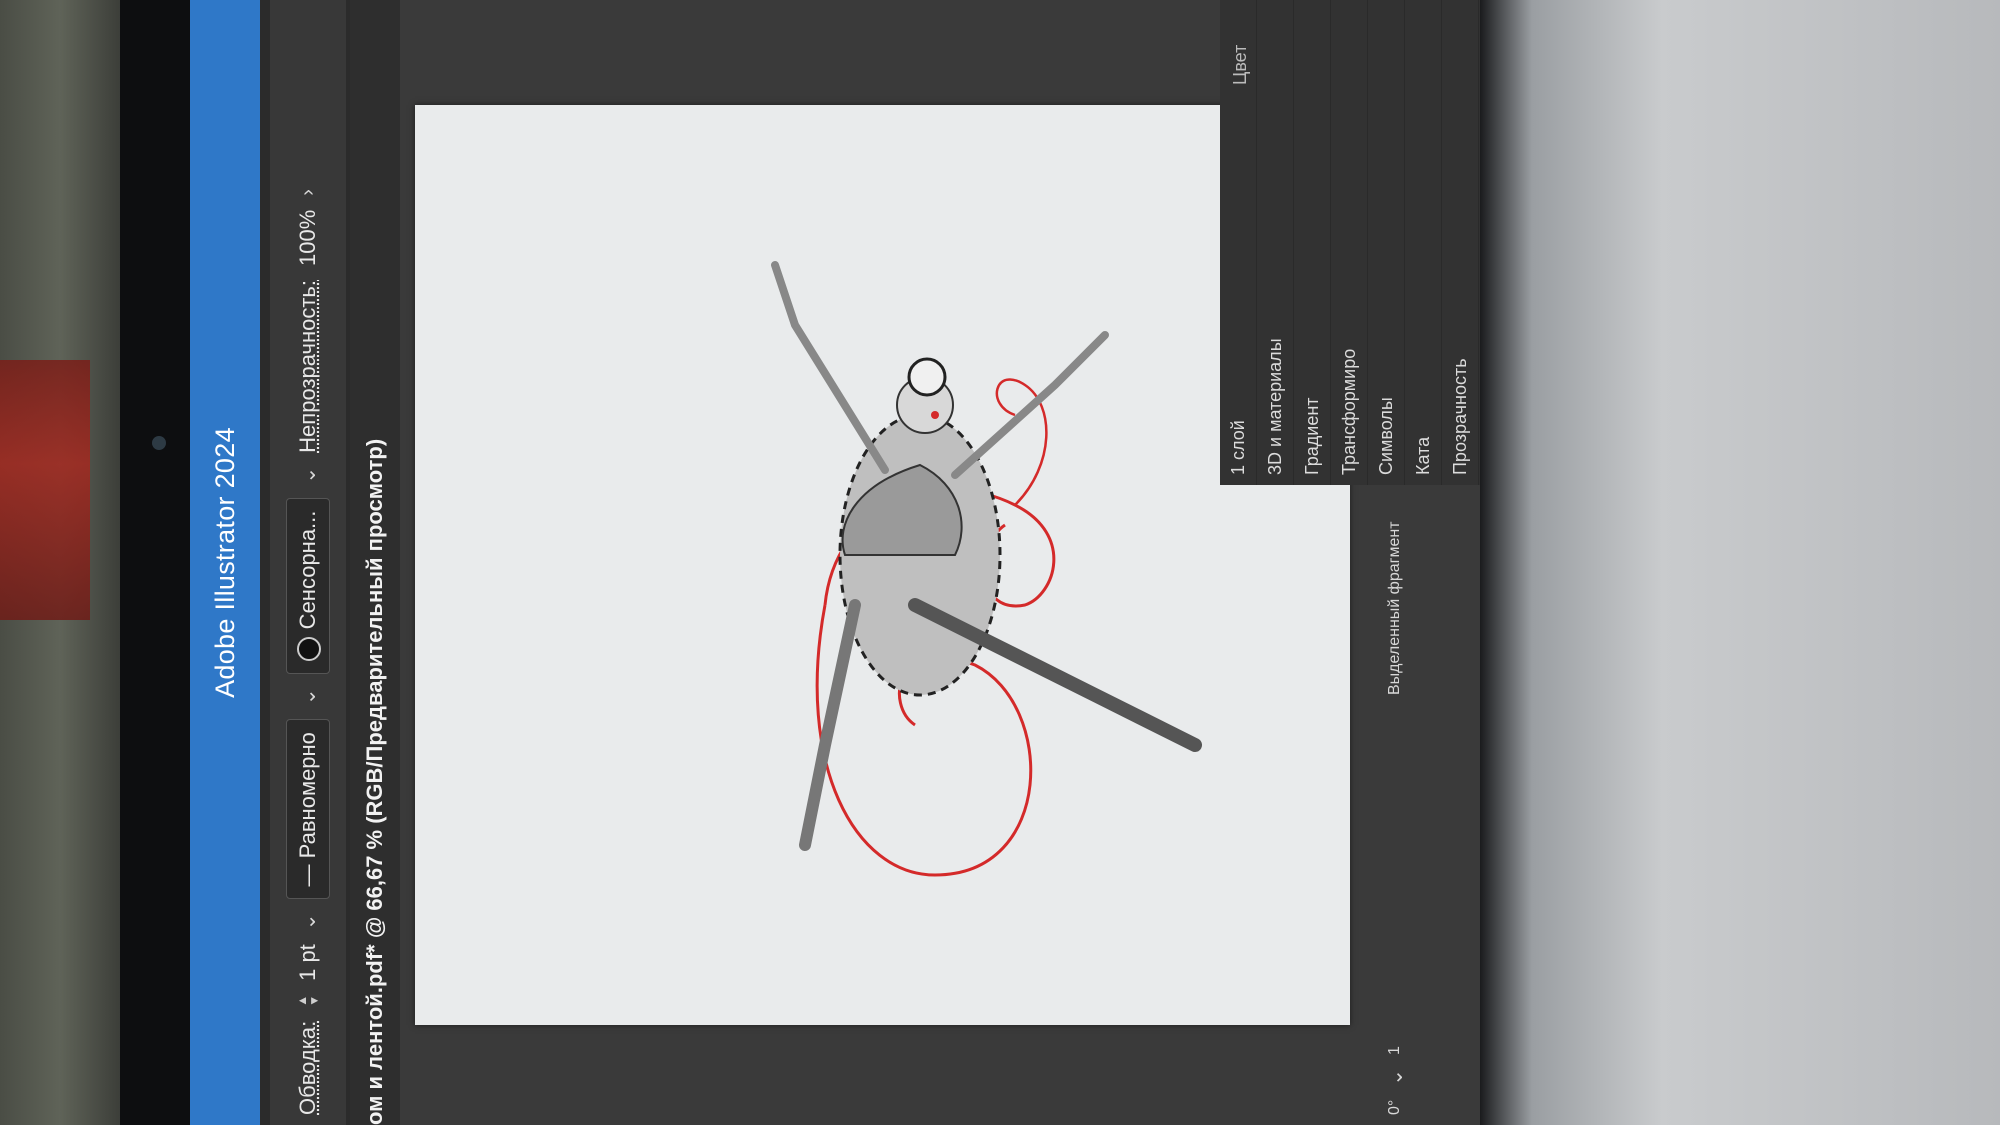 Image resolution: width=2000 pixels, height=1125 pixels. What do you see at coordinates (935, 415) in the screenshot?
I see `lips` at bounding box center [935, 415].